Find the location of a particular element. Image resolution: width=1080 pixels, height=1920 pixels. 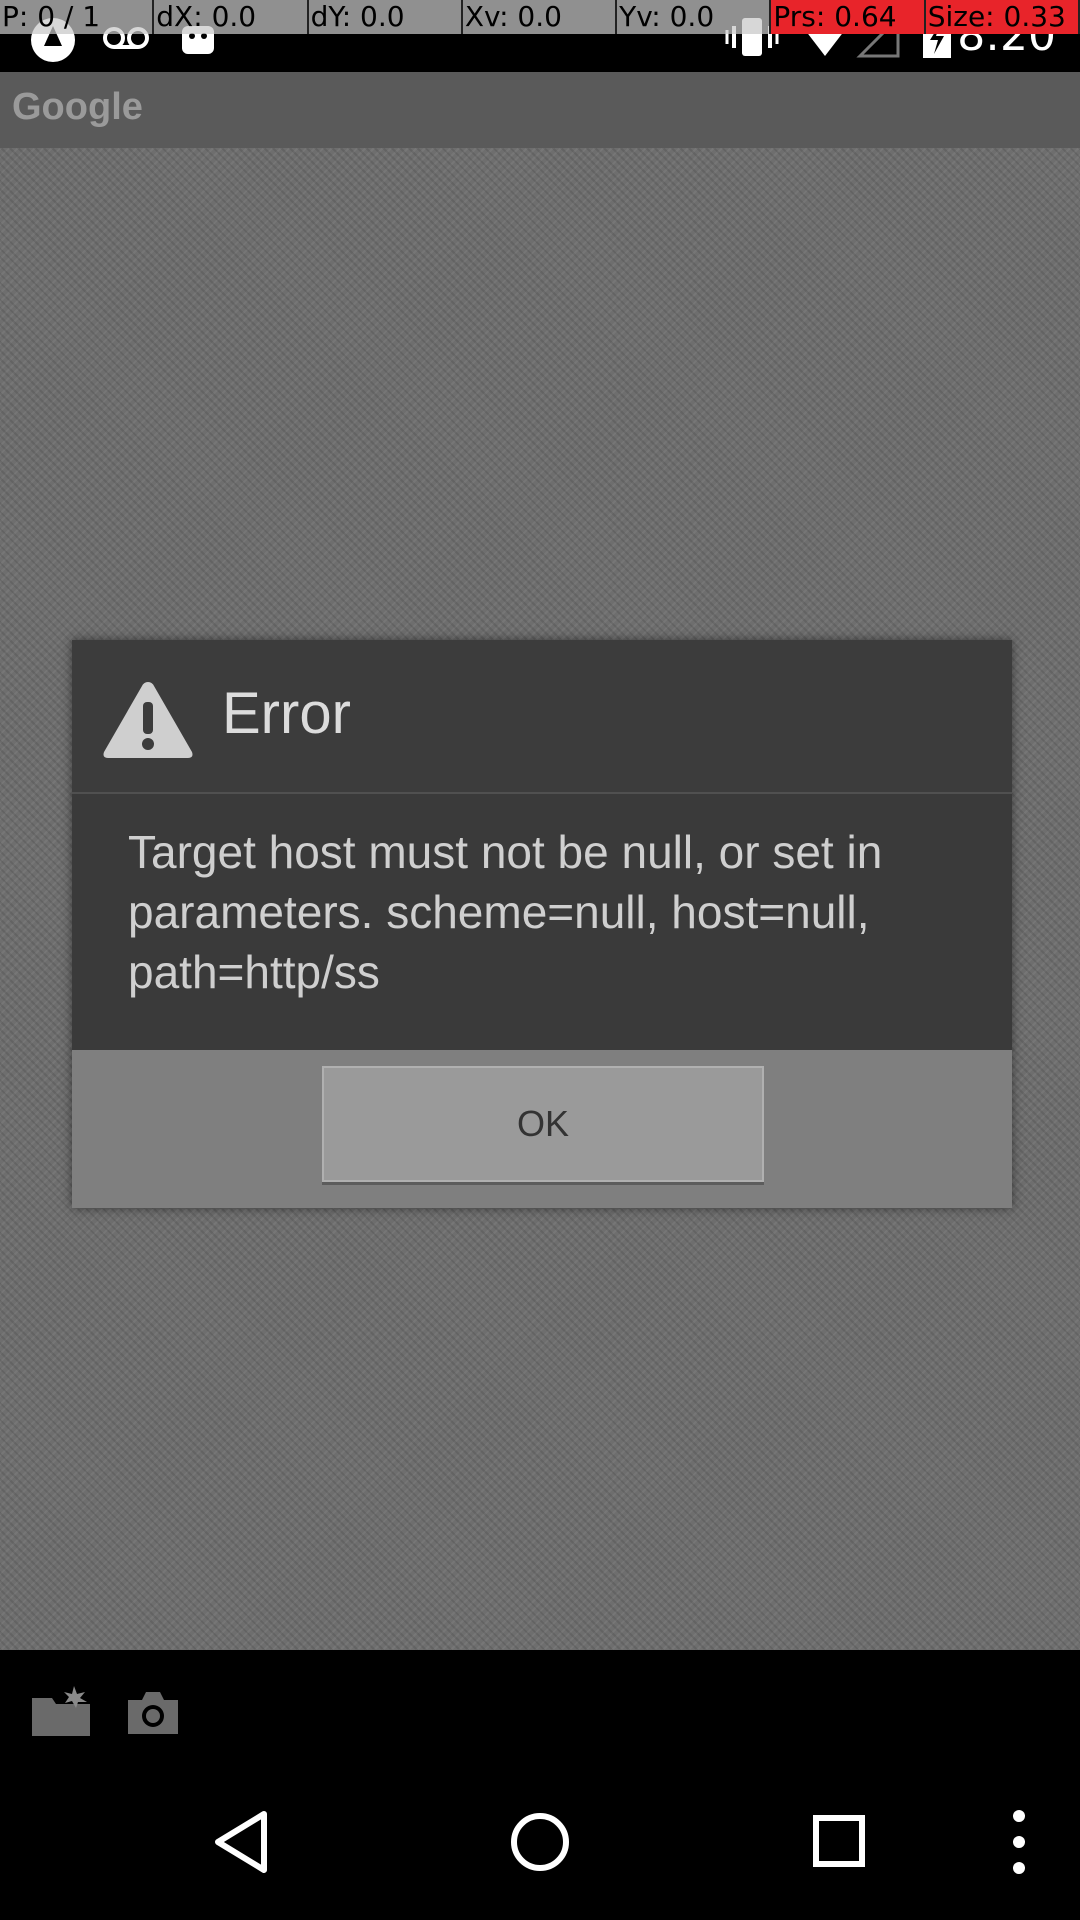

debug-dx: dX: 0.0 is located at coordinates (231, 17).